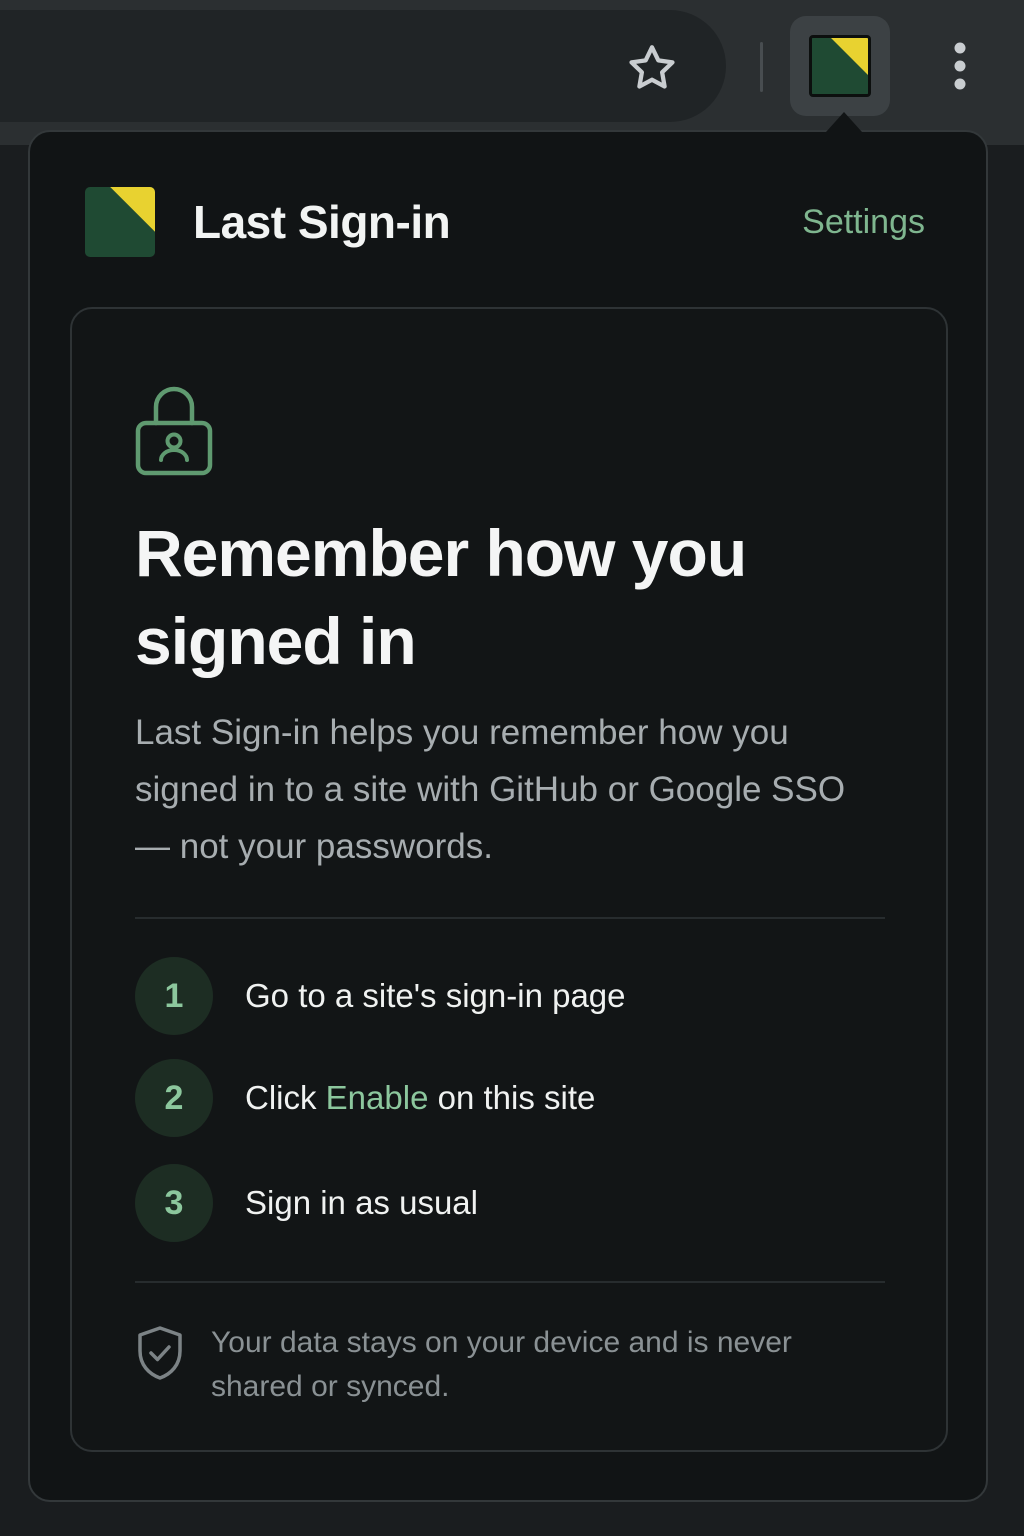  I want to click on step-item-2: 2 Click Enable on this site, so click(515, 1098).